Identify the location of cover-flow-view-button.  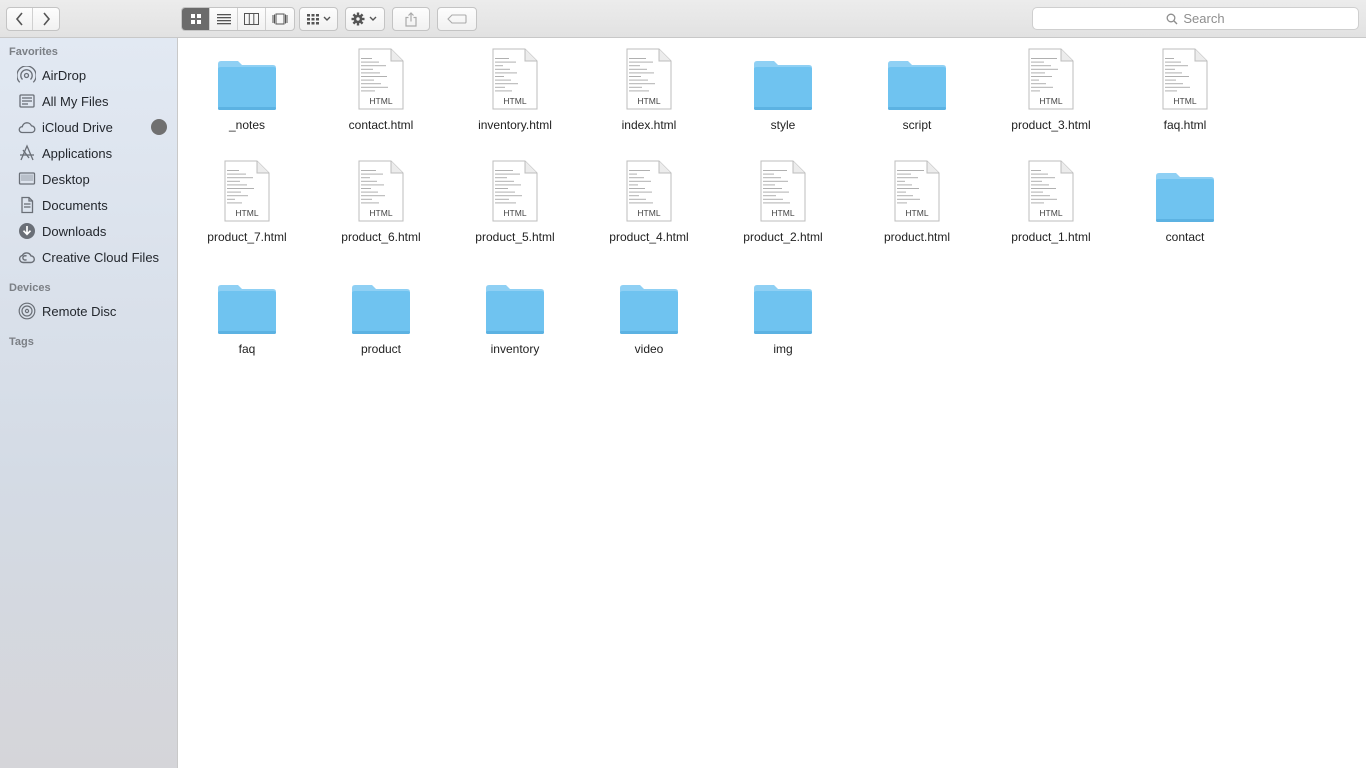
(280, 19).